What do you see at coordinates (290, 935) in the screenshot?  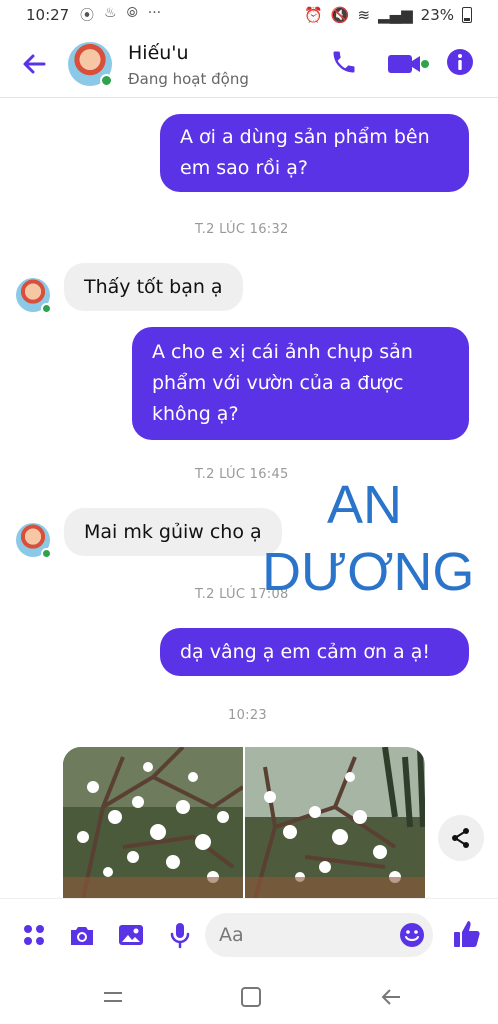 I see `message-input` at bounding box center [290, 935].